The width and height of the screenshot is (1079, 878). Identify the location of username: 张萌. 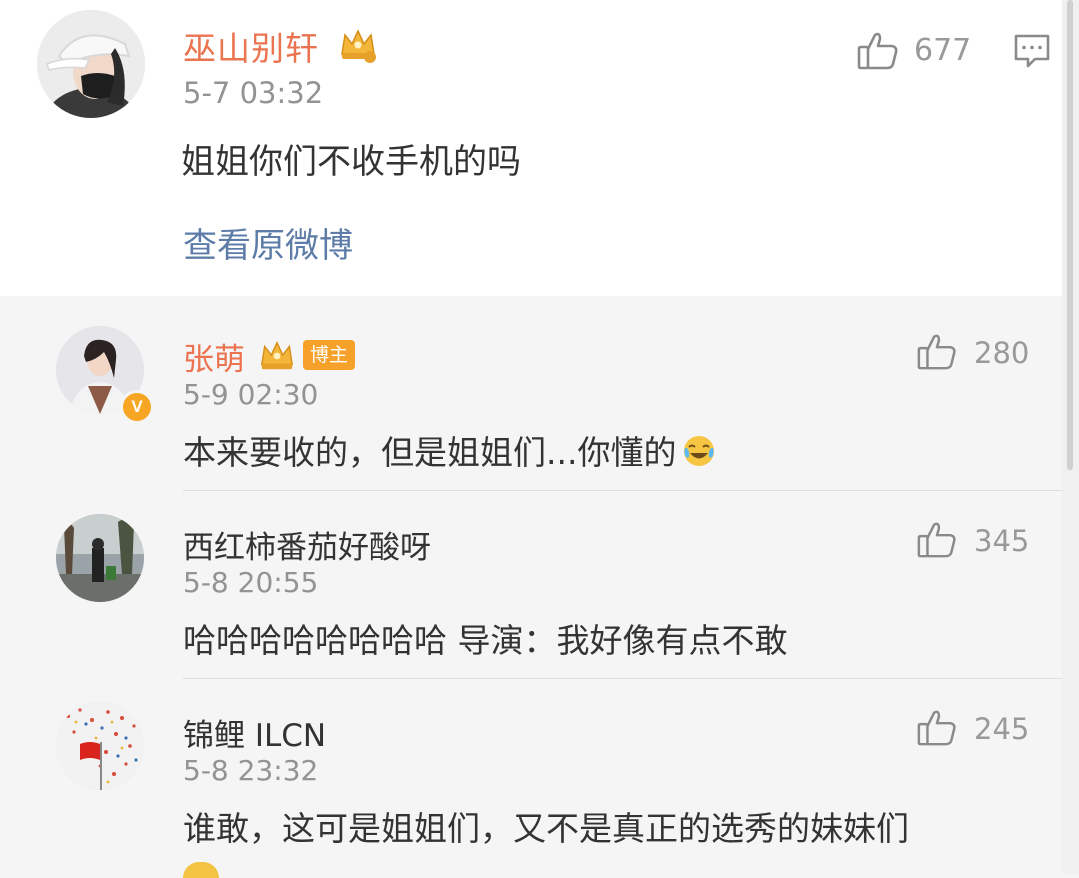
(214, 356).